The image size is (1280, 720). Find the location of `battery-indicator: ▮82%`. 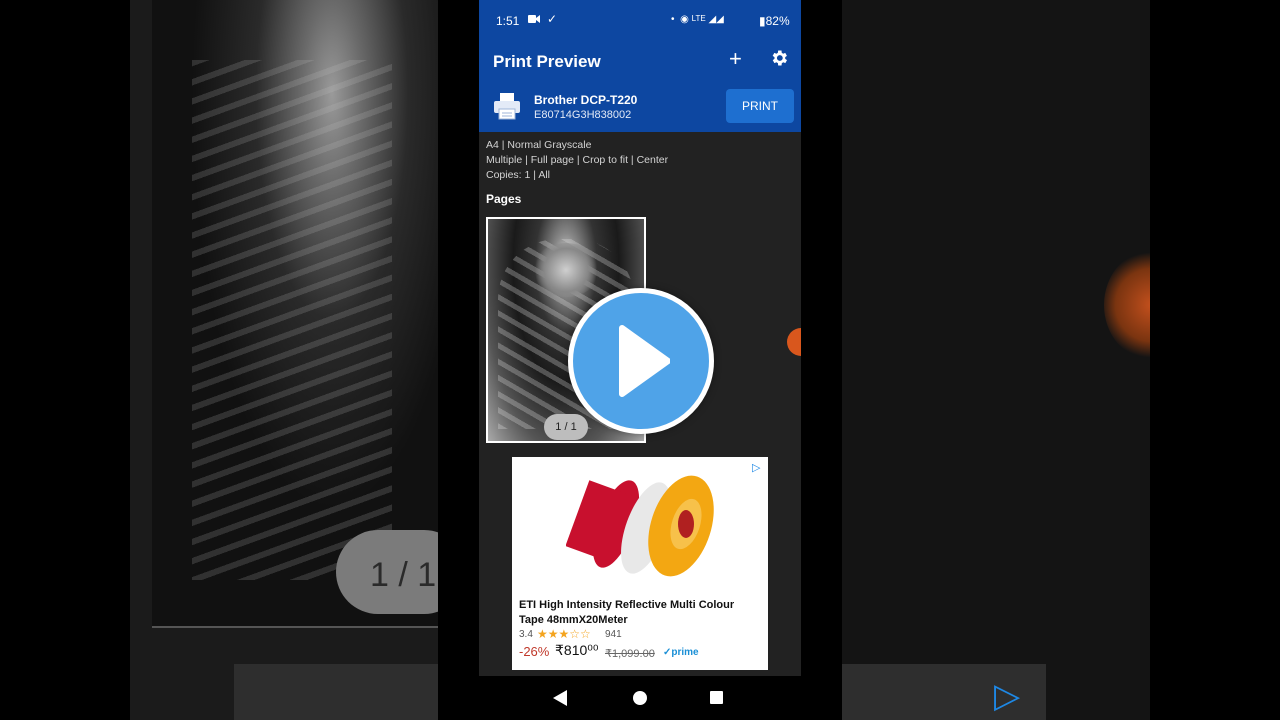

battery-indicator: ▮82% is located at coordinates (774, 21).